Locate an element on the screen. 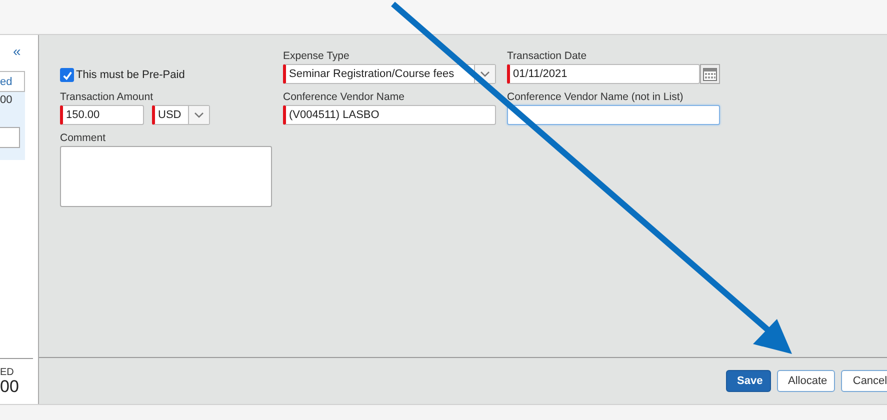 Image resolution: width=887 pixels, height=420 pixels. input-field is located at coordinates (10, 137).